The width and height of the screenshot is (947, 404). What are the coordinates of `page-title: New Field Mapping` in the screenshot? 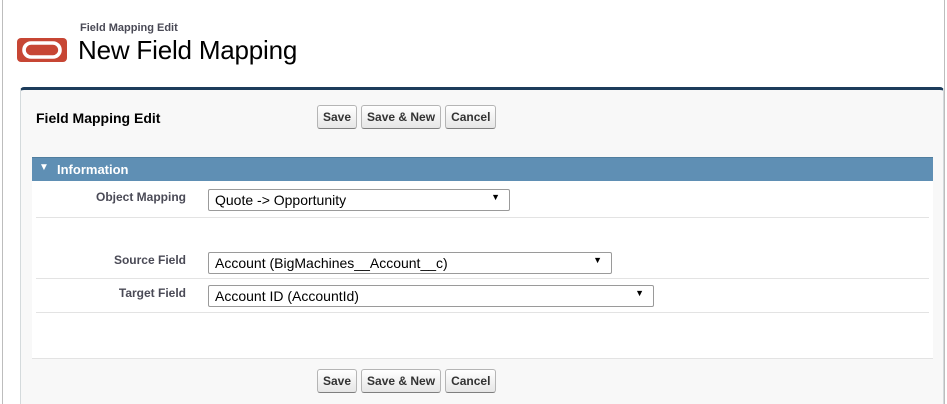 It's located at (188, 50).